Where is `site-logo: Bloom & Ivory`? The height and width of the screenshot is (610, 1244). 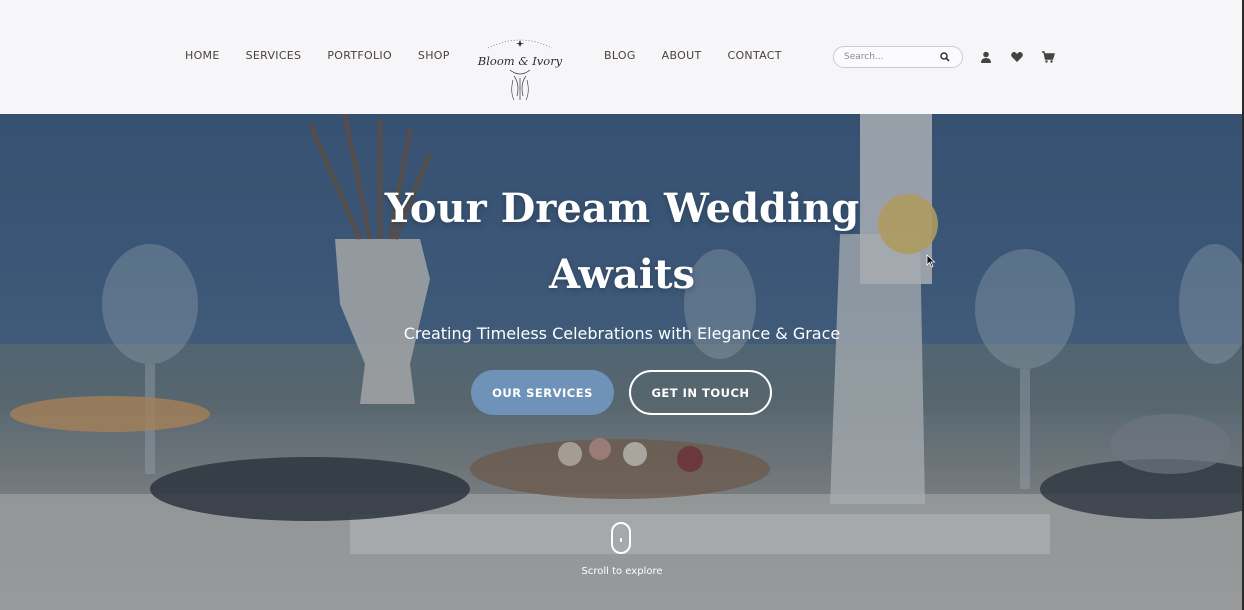
site-logo: Bloom & Ivory is located at coordinates (520, 69).